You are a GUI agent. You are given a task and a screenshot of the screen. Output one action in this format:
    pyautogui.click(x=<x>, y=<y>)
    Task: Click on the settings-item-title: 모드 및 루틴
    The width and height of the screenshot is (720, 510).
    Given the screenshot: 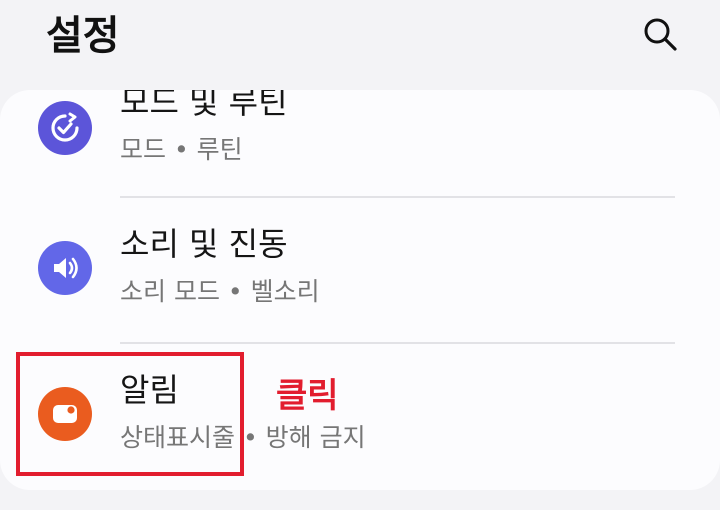 What is the action you would take?
    pyautogui.click(x=204, y=105)
    